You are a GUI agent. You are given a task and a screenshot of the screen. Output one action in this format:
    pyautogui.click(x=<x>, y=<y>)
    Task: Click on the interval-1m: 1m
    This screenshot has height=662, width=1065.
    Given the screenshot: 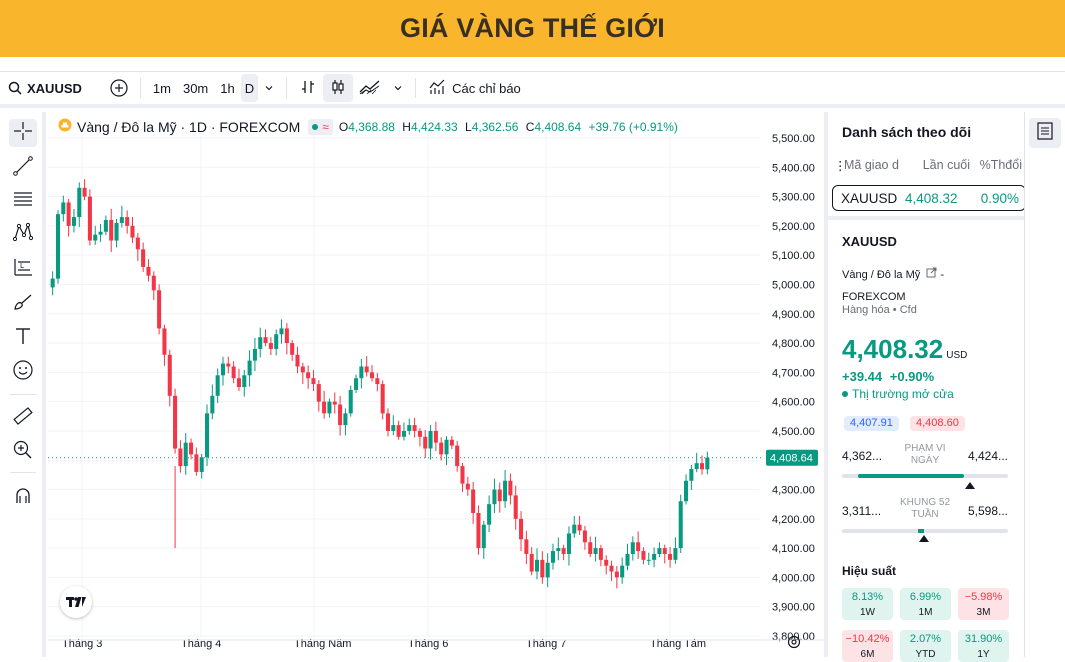 What is the action you would take?
    pyautogui.click(x=162, y=88)
    